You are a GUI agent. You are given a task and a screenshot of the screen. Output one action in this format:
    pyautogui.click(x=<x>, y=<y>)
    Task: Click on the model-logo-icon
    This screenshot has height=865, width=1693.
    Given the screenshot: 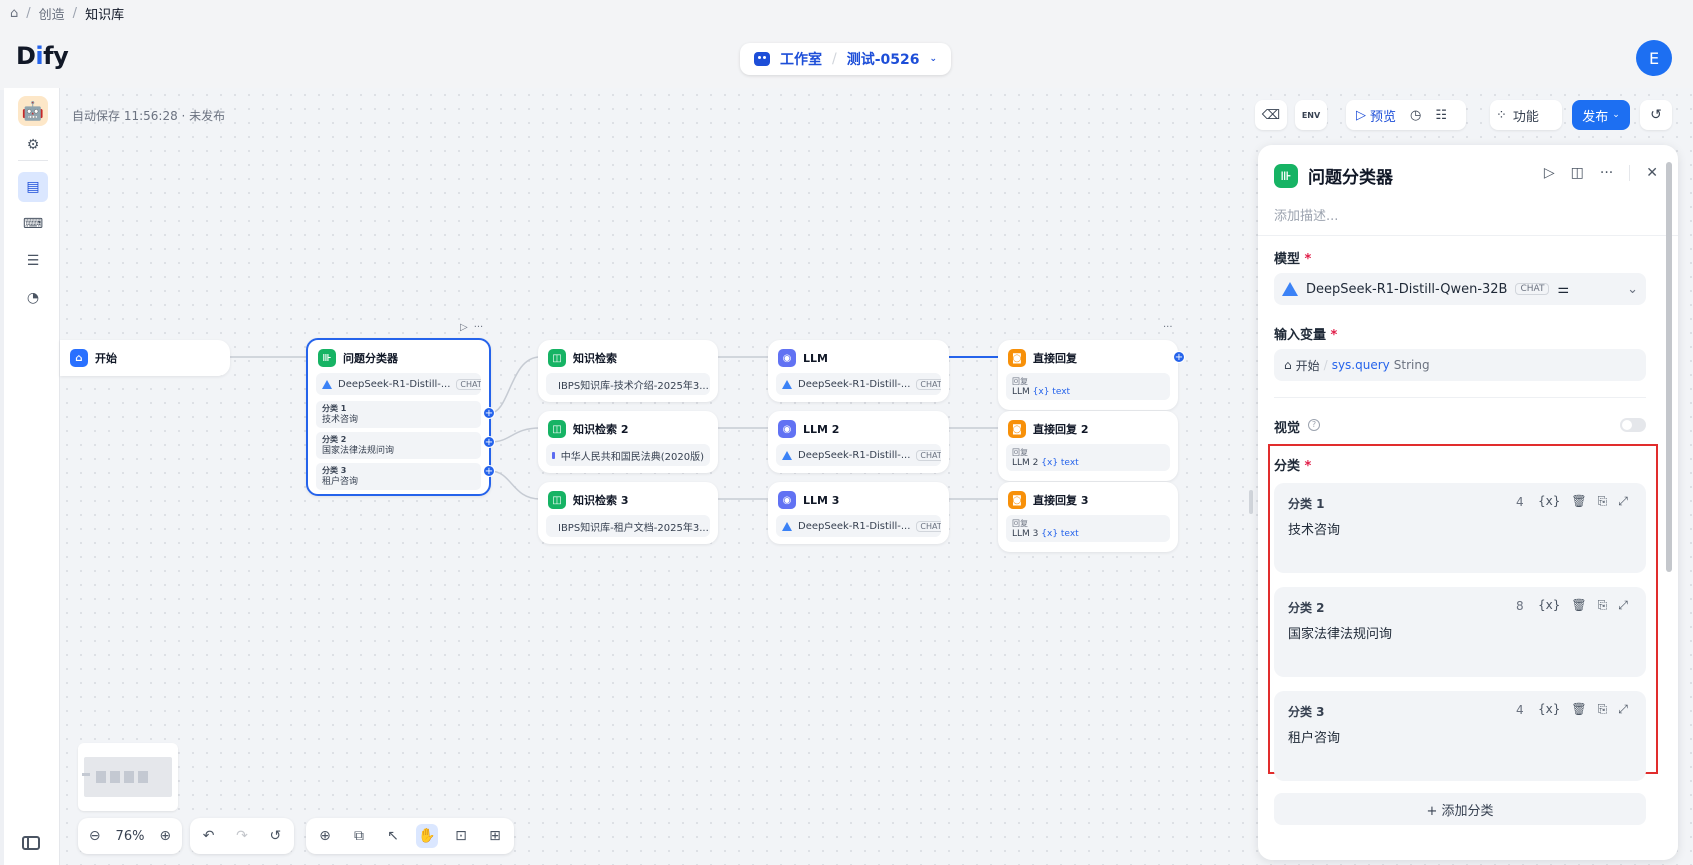 What is the action you would take?
    pyautogui.click(x=787, y=526)
    